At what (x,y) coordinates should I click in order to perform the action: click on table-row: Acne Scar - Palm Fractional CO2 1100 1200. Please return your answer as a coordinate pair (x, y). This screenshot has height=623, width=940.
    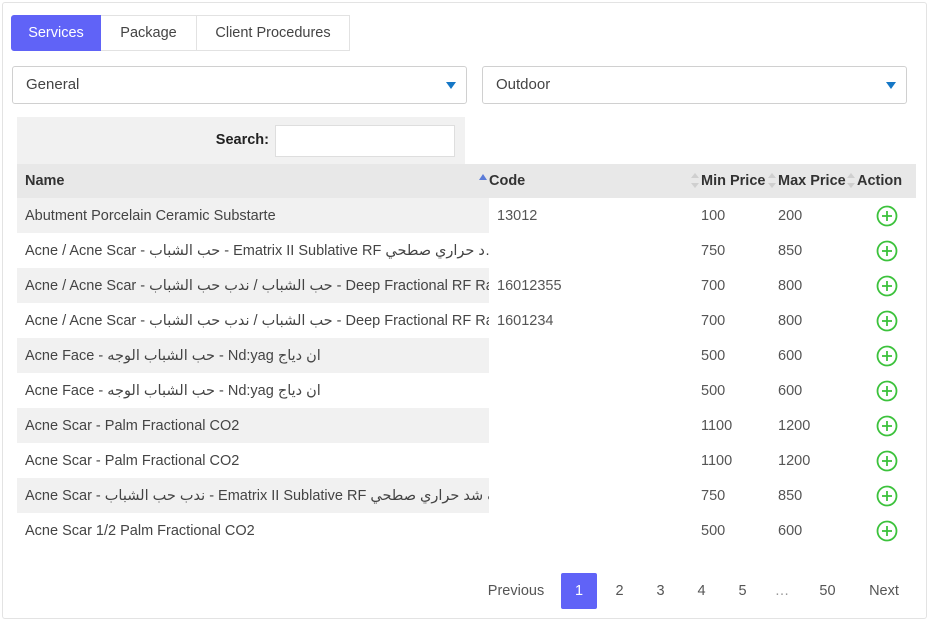
    Looking at the image, I should click on (466, 460).